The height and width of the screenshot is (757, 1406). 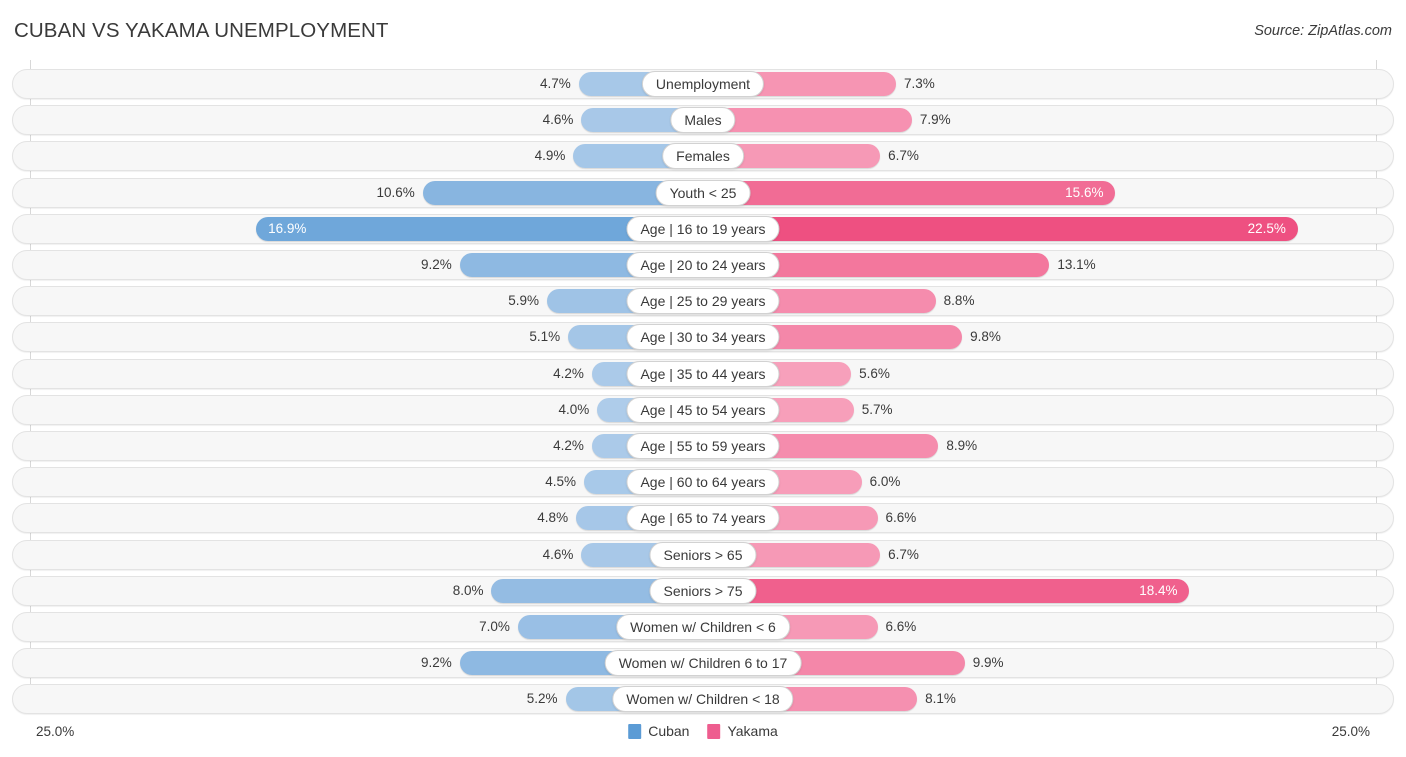 I want to click on value-label-cuban: 10.6%, so click(x=395, y=192).